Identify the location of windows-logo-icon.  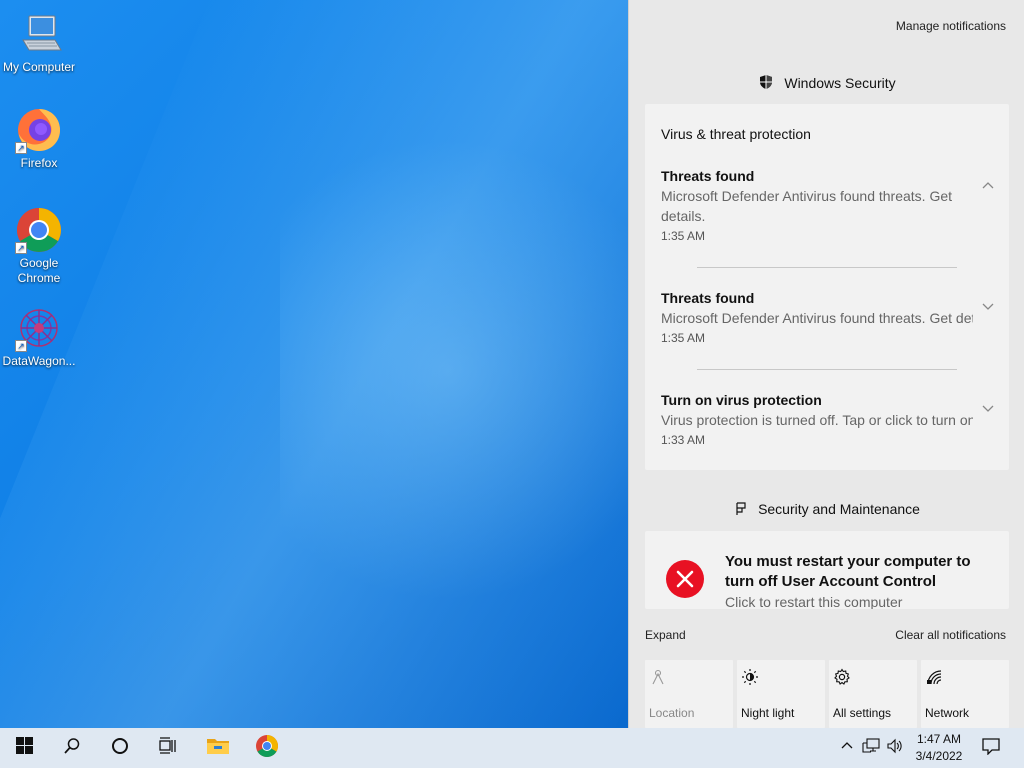
(24, 748).